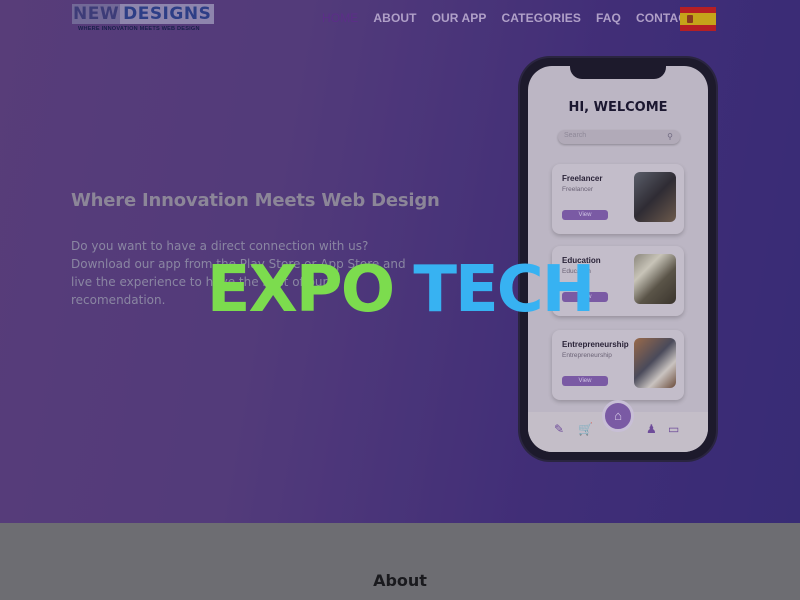  Describe the element at coordinates (575, 135) in the screenshot. I see `phone-search-placeholder: Search` at that location.